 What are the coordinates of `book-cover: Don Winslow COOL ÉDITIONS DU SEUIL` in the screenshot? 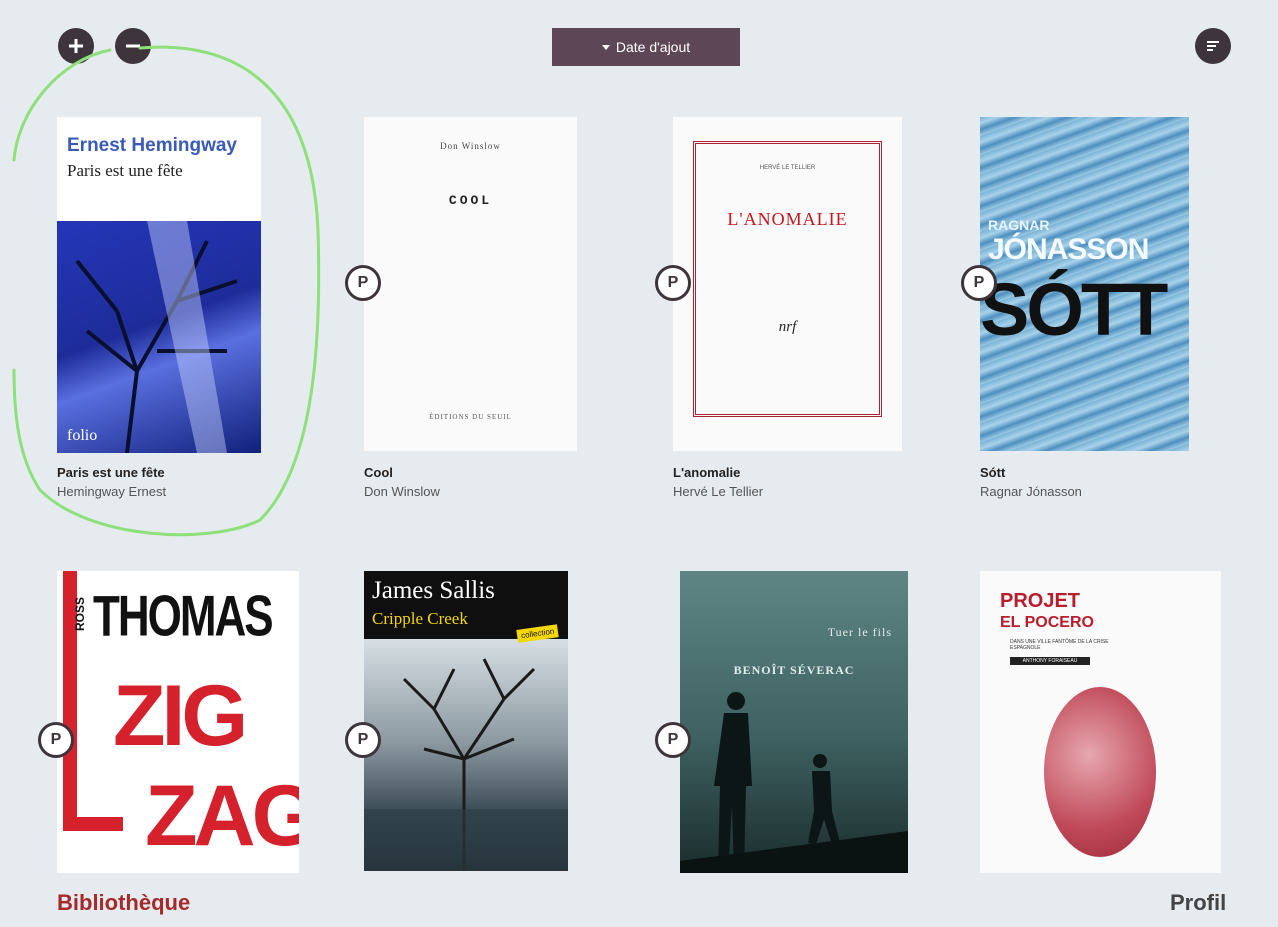 It's located at (470, 284).